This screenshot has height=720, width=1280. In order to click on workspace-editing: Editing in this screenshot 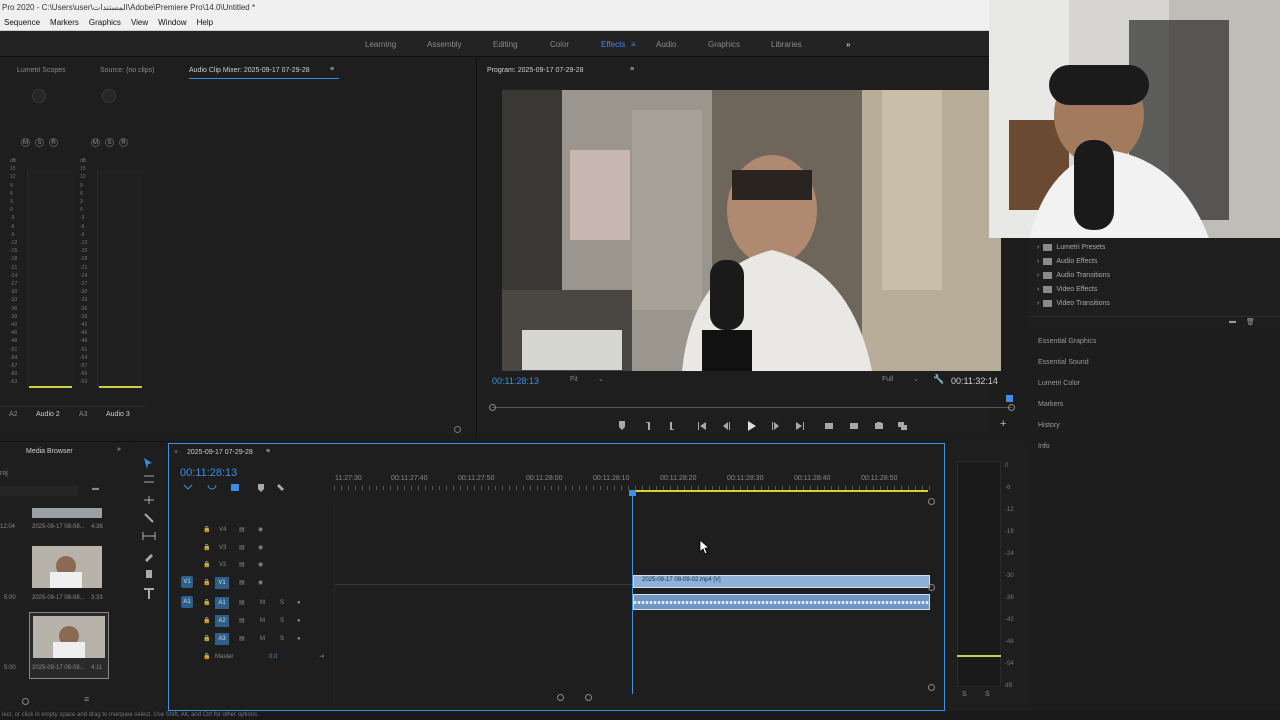, I will do `click(505, 44)`.